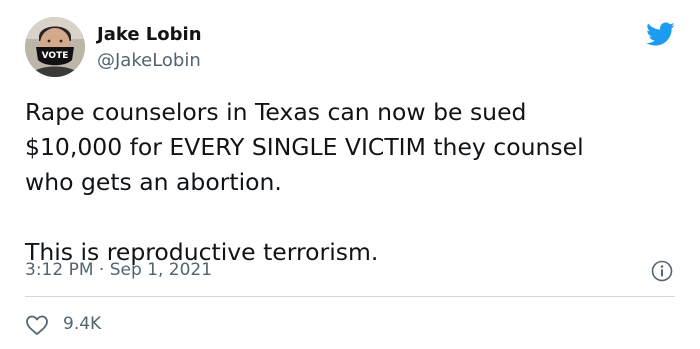 The image size is (700, 349). I want to click on author-handle: @JakeLobin, so click(149, 61).